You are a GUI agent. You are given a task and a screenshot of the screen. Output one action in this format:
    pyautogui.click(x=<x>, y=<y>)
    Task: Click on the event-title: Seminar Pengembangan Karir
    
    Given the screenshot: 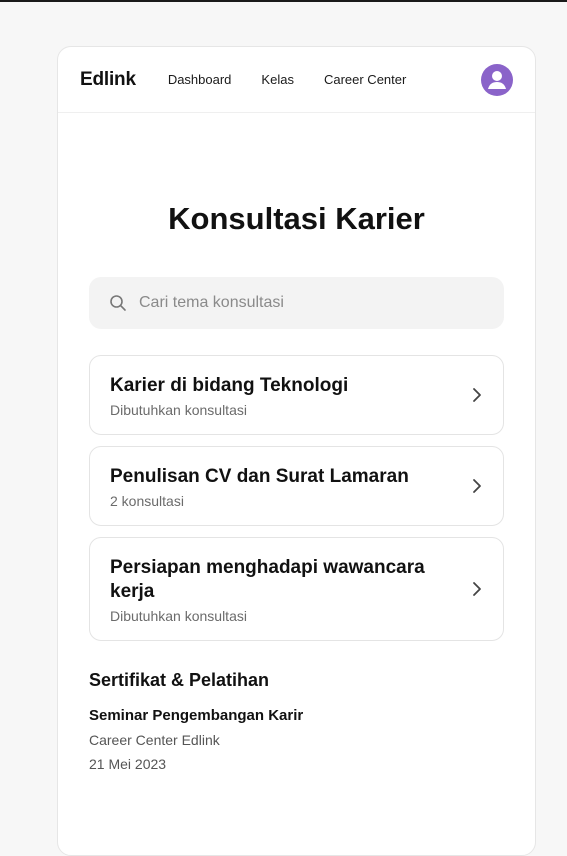 What is the action you would take?
    pyautogui.click(x=196, y=715)
    